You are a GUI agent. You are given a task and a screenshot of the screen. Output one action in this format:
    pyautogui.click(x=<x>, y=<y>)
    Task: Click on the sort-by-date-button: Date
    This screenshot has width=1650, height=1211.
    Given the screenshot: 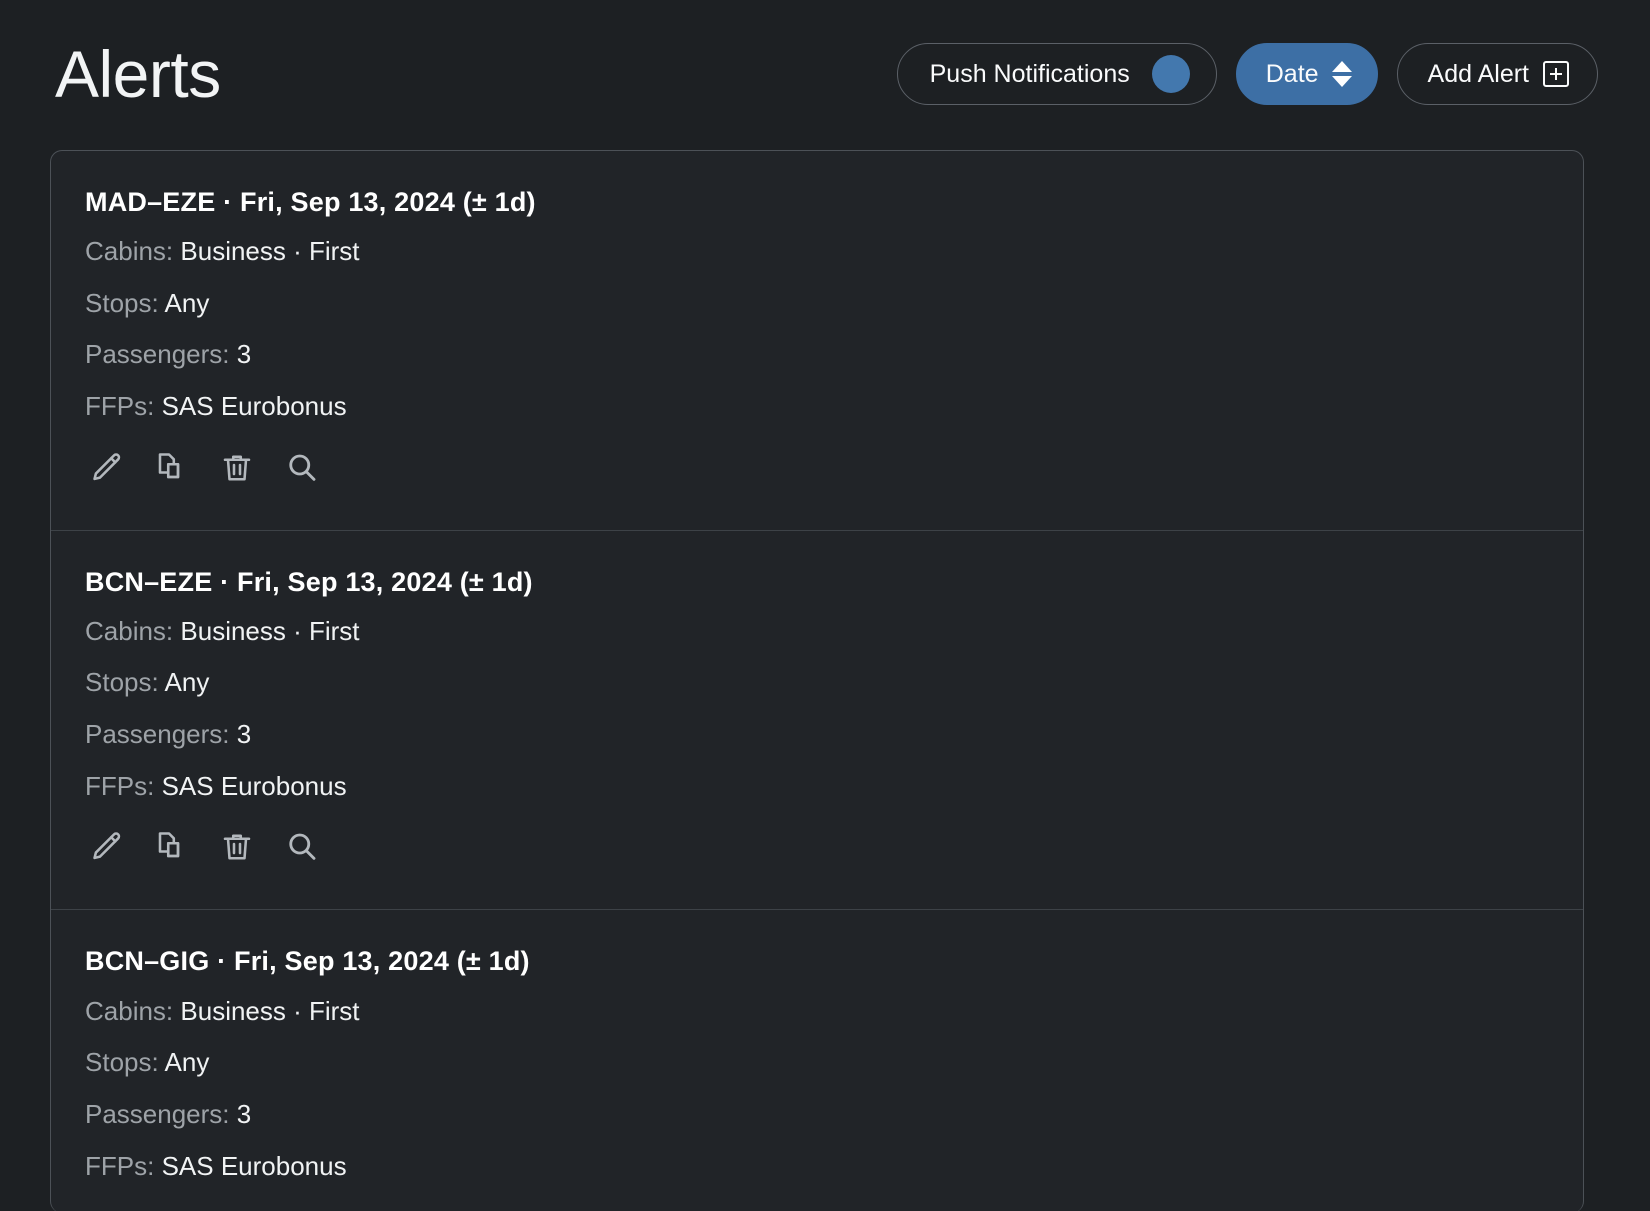 What is the action you would take?
    pyautogui.click(x=1306, y=74)
    